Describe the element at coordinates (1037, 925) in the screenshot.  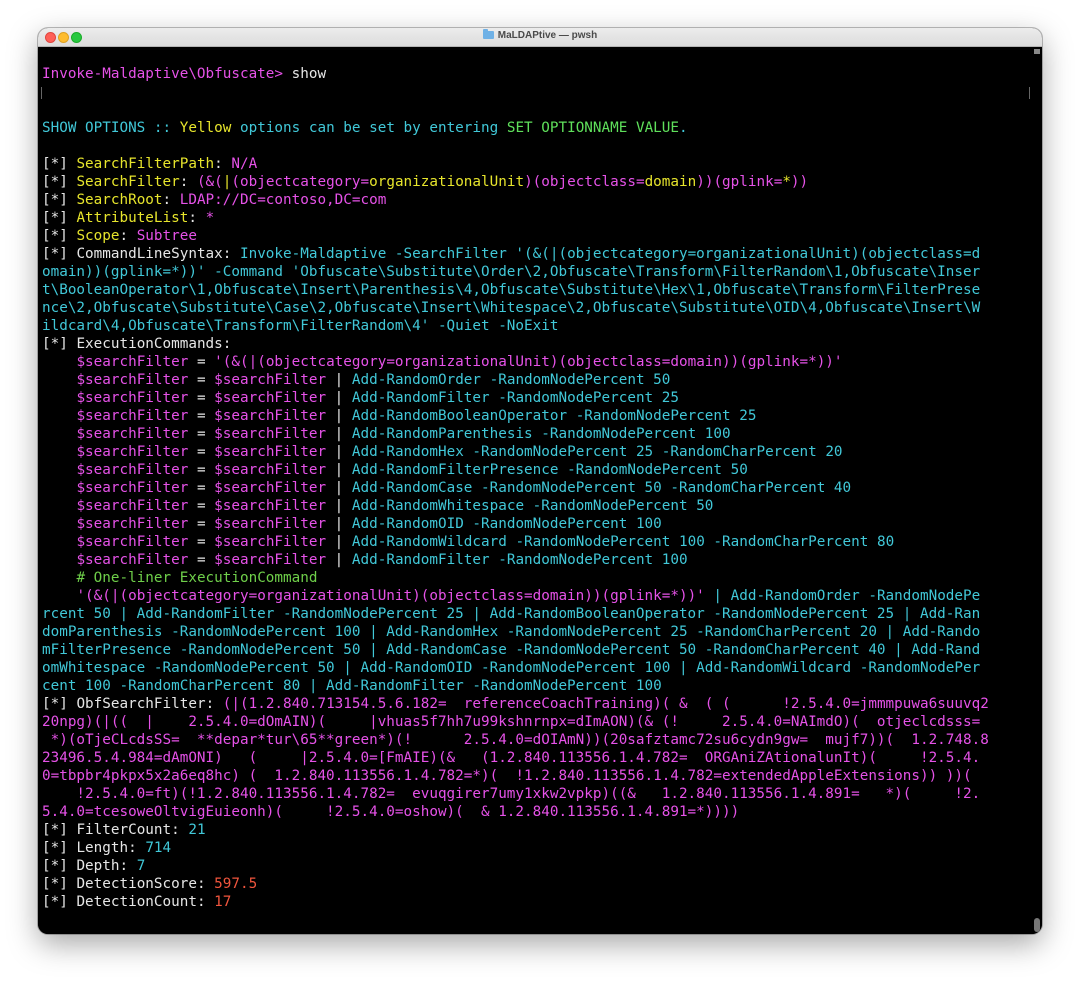
I see `scrollbar-thumb` at that location.